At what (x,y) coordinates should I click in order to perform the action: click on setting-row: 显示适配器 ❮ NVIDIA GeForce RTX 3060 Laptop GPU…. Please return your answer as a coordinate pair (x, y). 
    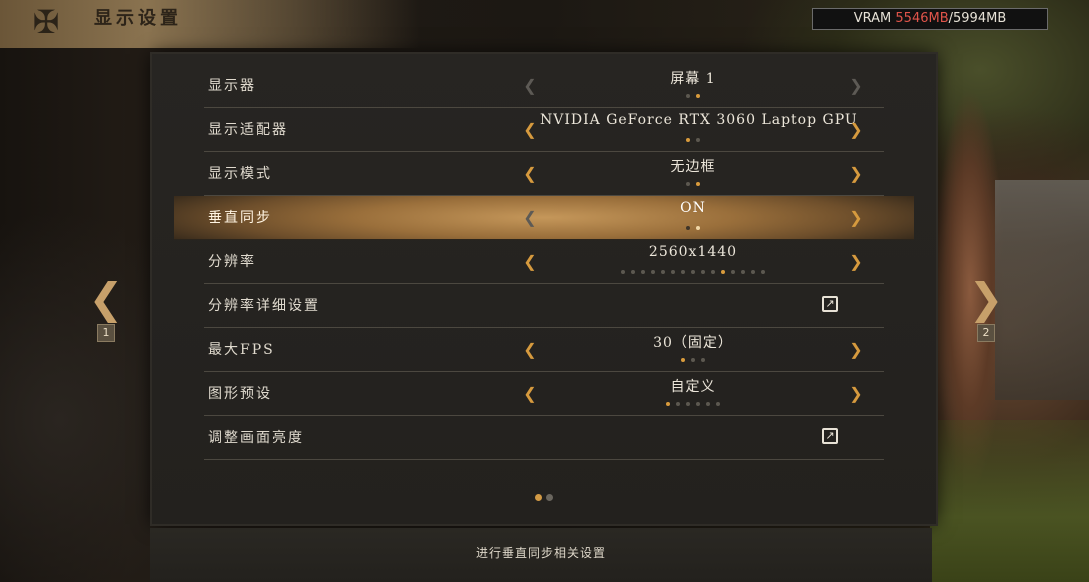
    Looking at the image, I should click on (544, 130).